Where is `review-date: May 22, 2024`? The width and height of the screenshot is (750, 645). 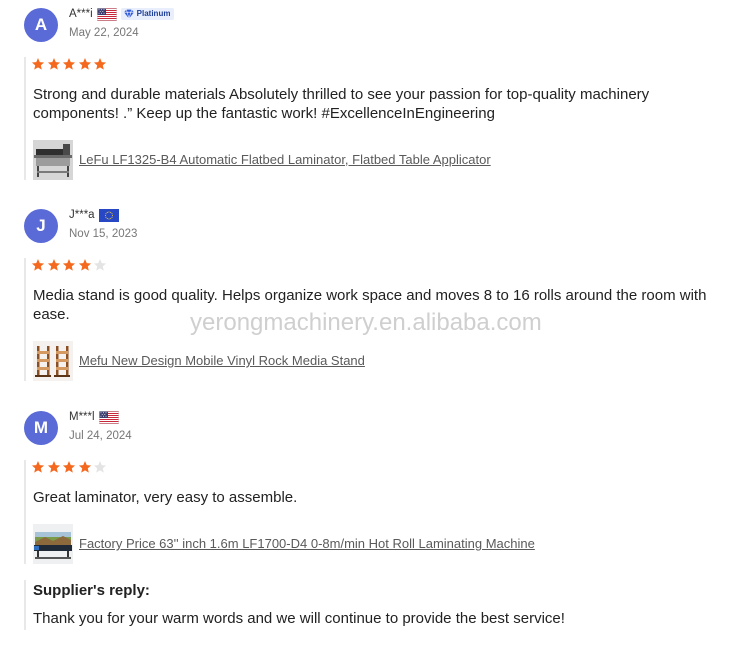 review-date: May 22, 2024 is located at coordinates (104, 33).